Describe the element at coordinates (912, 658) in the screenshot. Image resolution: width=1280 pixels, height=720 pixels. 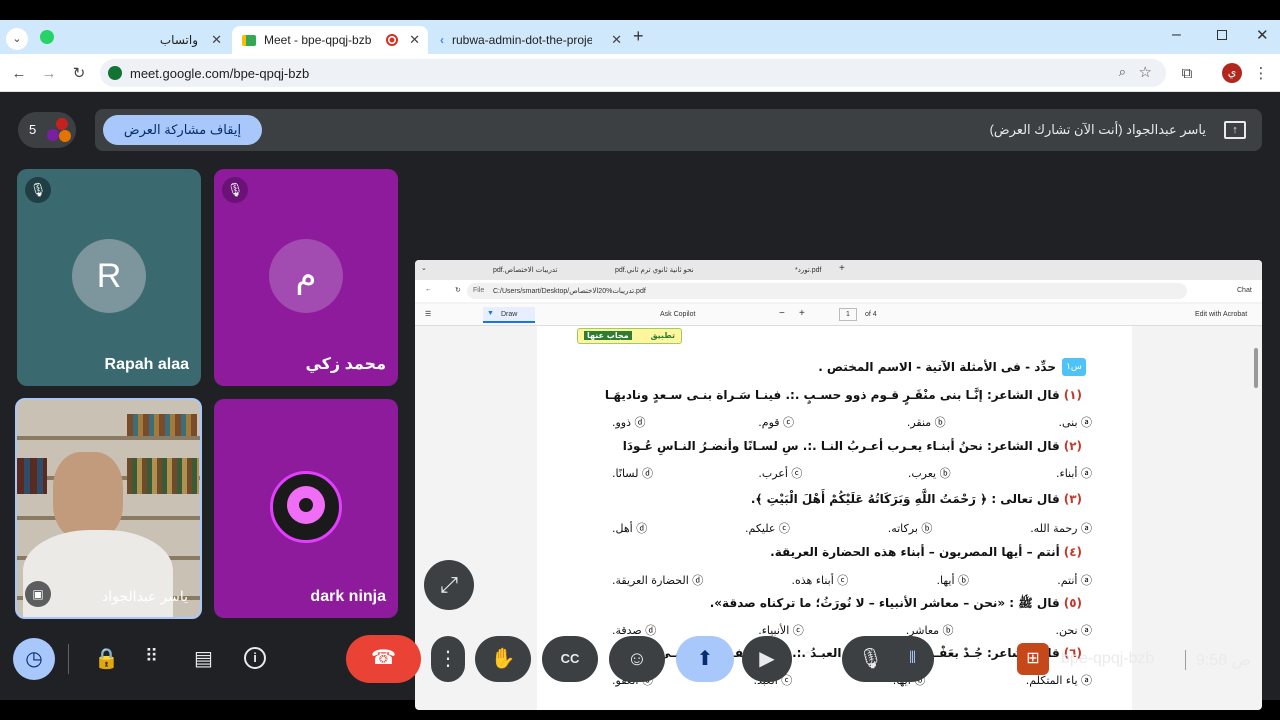
I see `audio-level-icon: ⦀` at that location.